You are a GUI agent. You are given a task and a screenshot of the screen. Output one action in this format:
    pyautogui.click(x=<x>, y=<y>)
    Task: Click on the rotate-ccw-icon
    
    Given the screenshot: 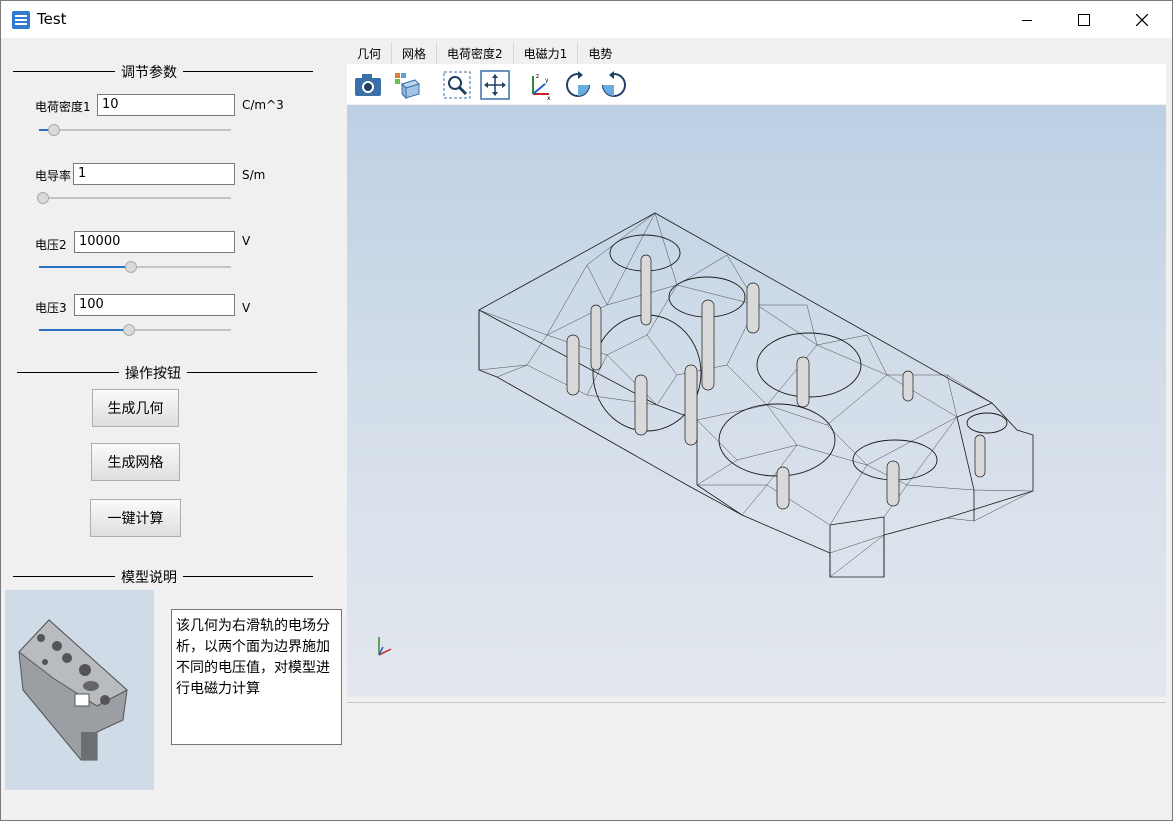 What is the action you would take?
    pyautogui.click(x=578, y=85)
    